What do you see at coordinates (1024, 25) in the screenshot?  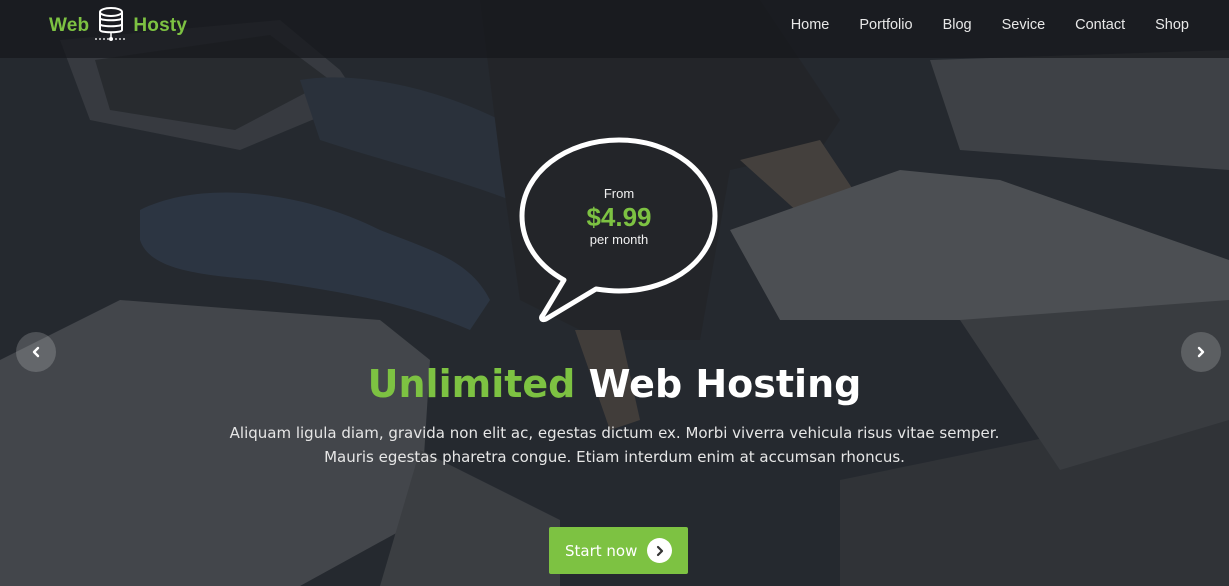 I see `nav-item-service: Sevice` at bounding box center [1024, 25].